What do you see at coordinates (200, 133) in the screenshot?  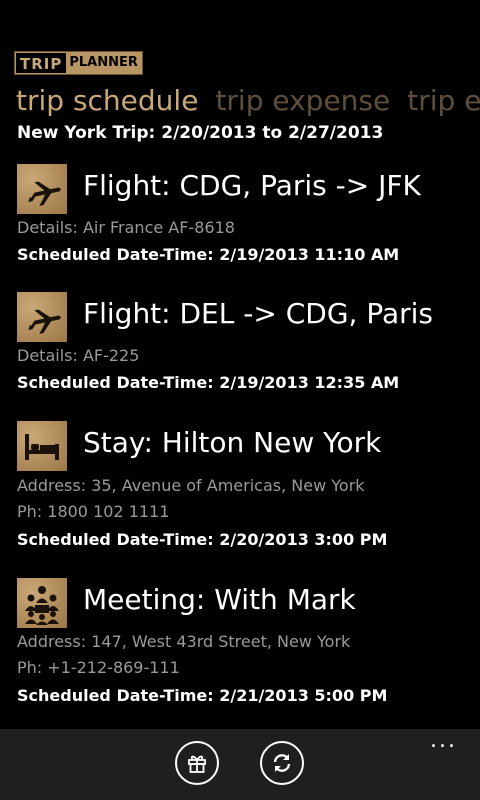 I see `trip-date-range: New York Trip: 2/20/2013 to 2/27/2013` at bounding box center [200, 133].